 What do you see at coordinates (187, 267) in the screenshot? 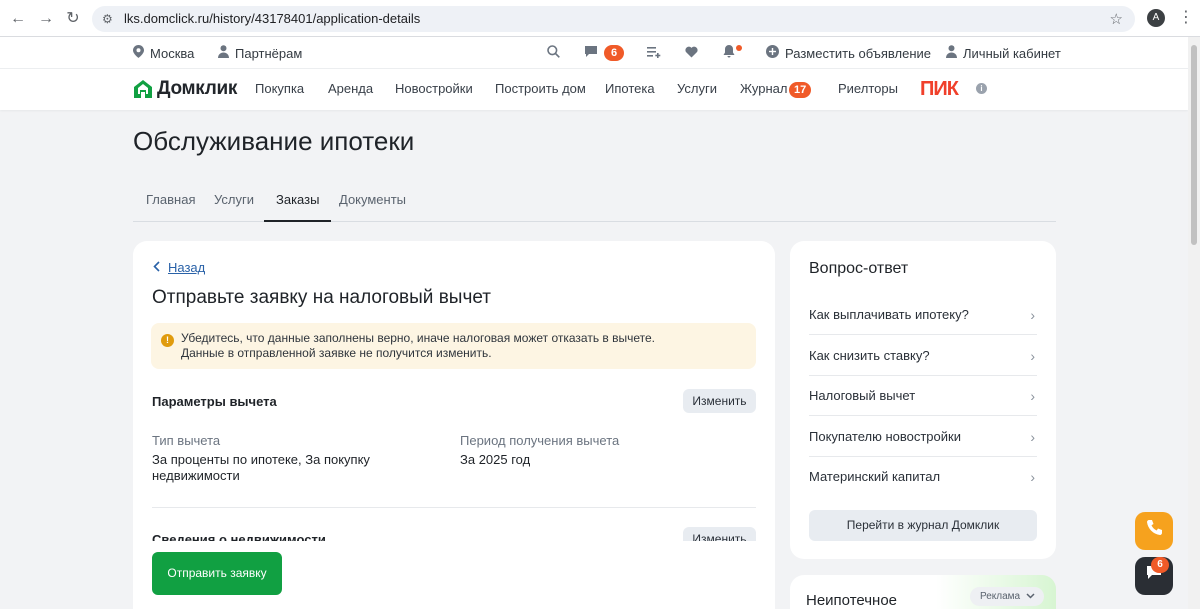
I see `back-label: Назад` at bounding box center [187, 267].